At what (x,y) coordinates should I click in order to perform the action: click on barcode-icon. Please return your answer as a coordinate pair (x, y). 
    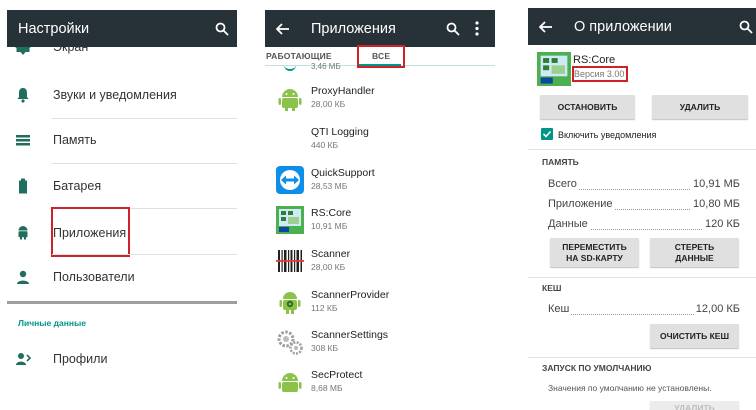
    Looking at the image, I should click on (290, 261).